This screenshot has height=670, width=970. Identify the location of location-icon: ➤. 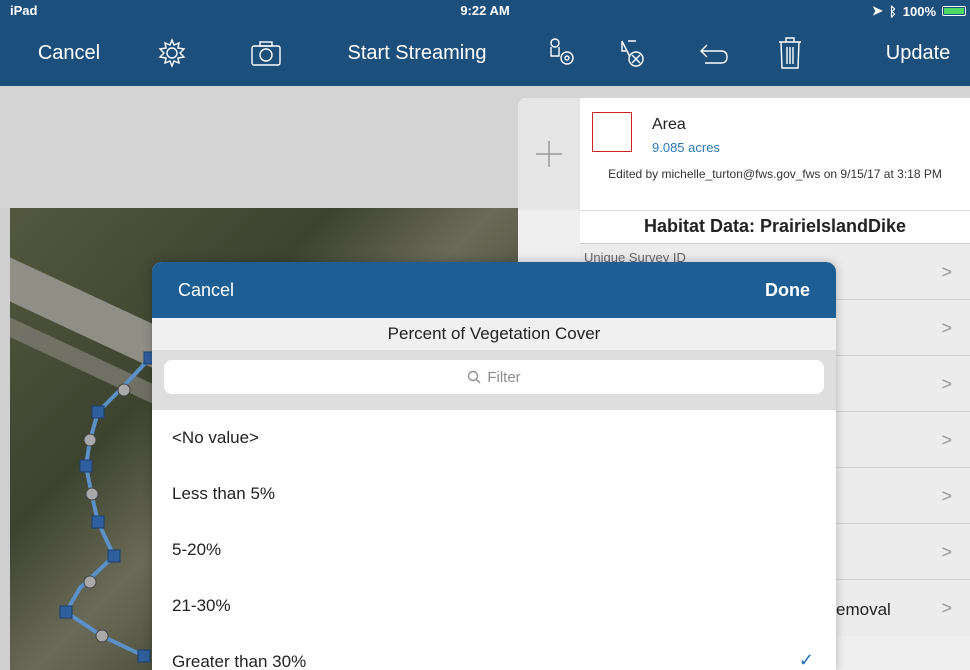
(877, 10).